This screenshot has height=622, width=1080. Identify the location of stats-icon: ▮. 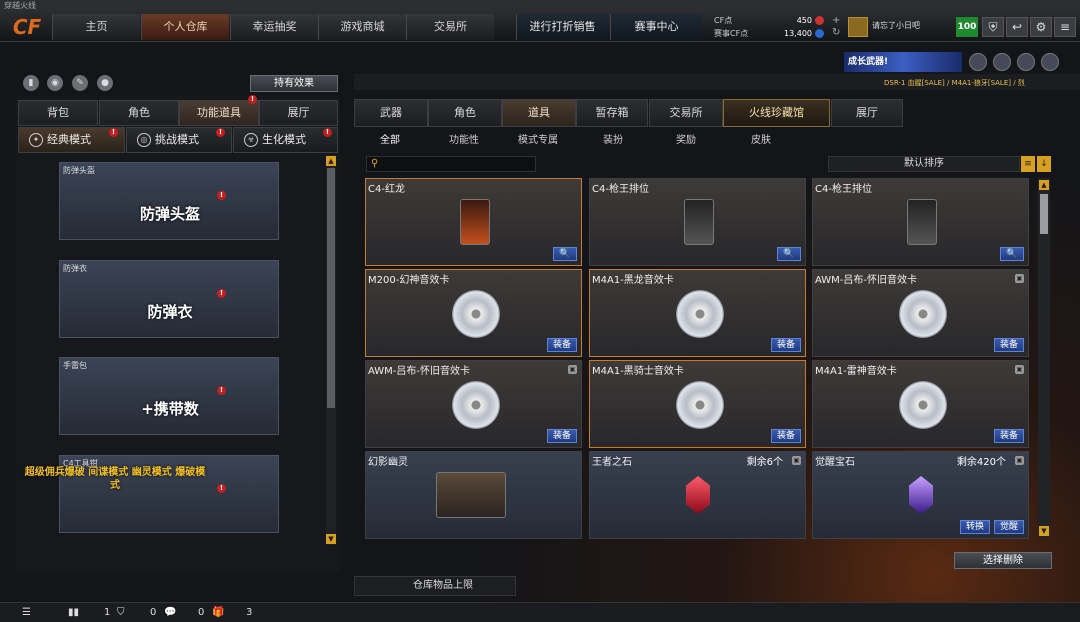
(31, 83).